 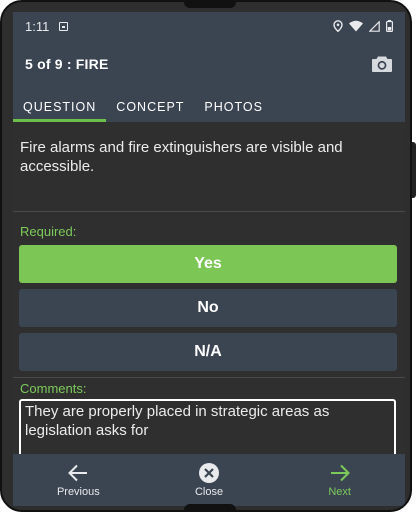 I want to click on previous-label: Previous, so click(x=78, y=492).